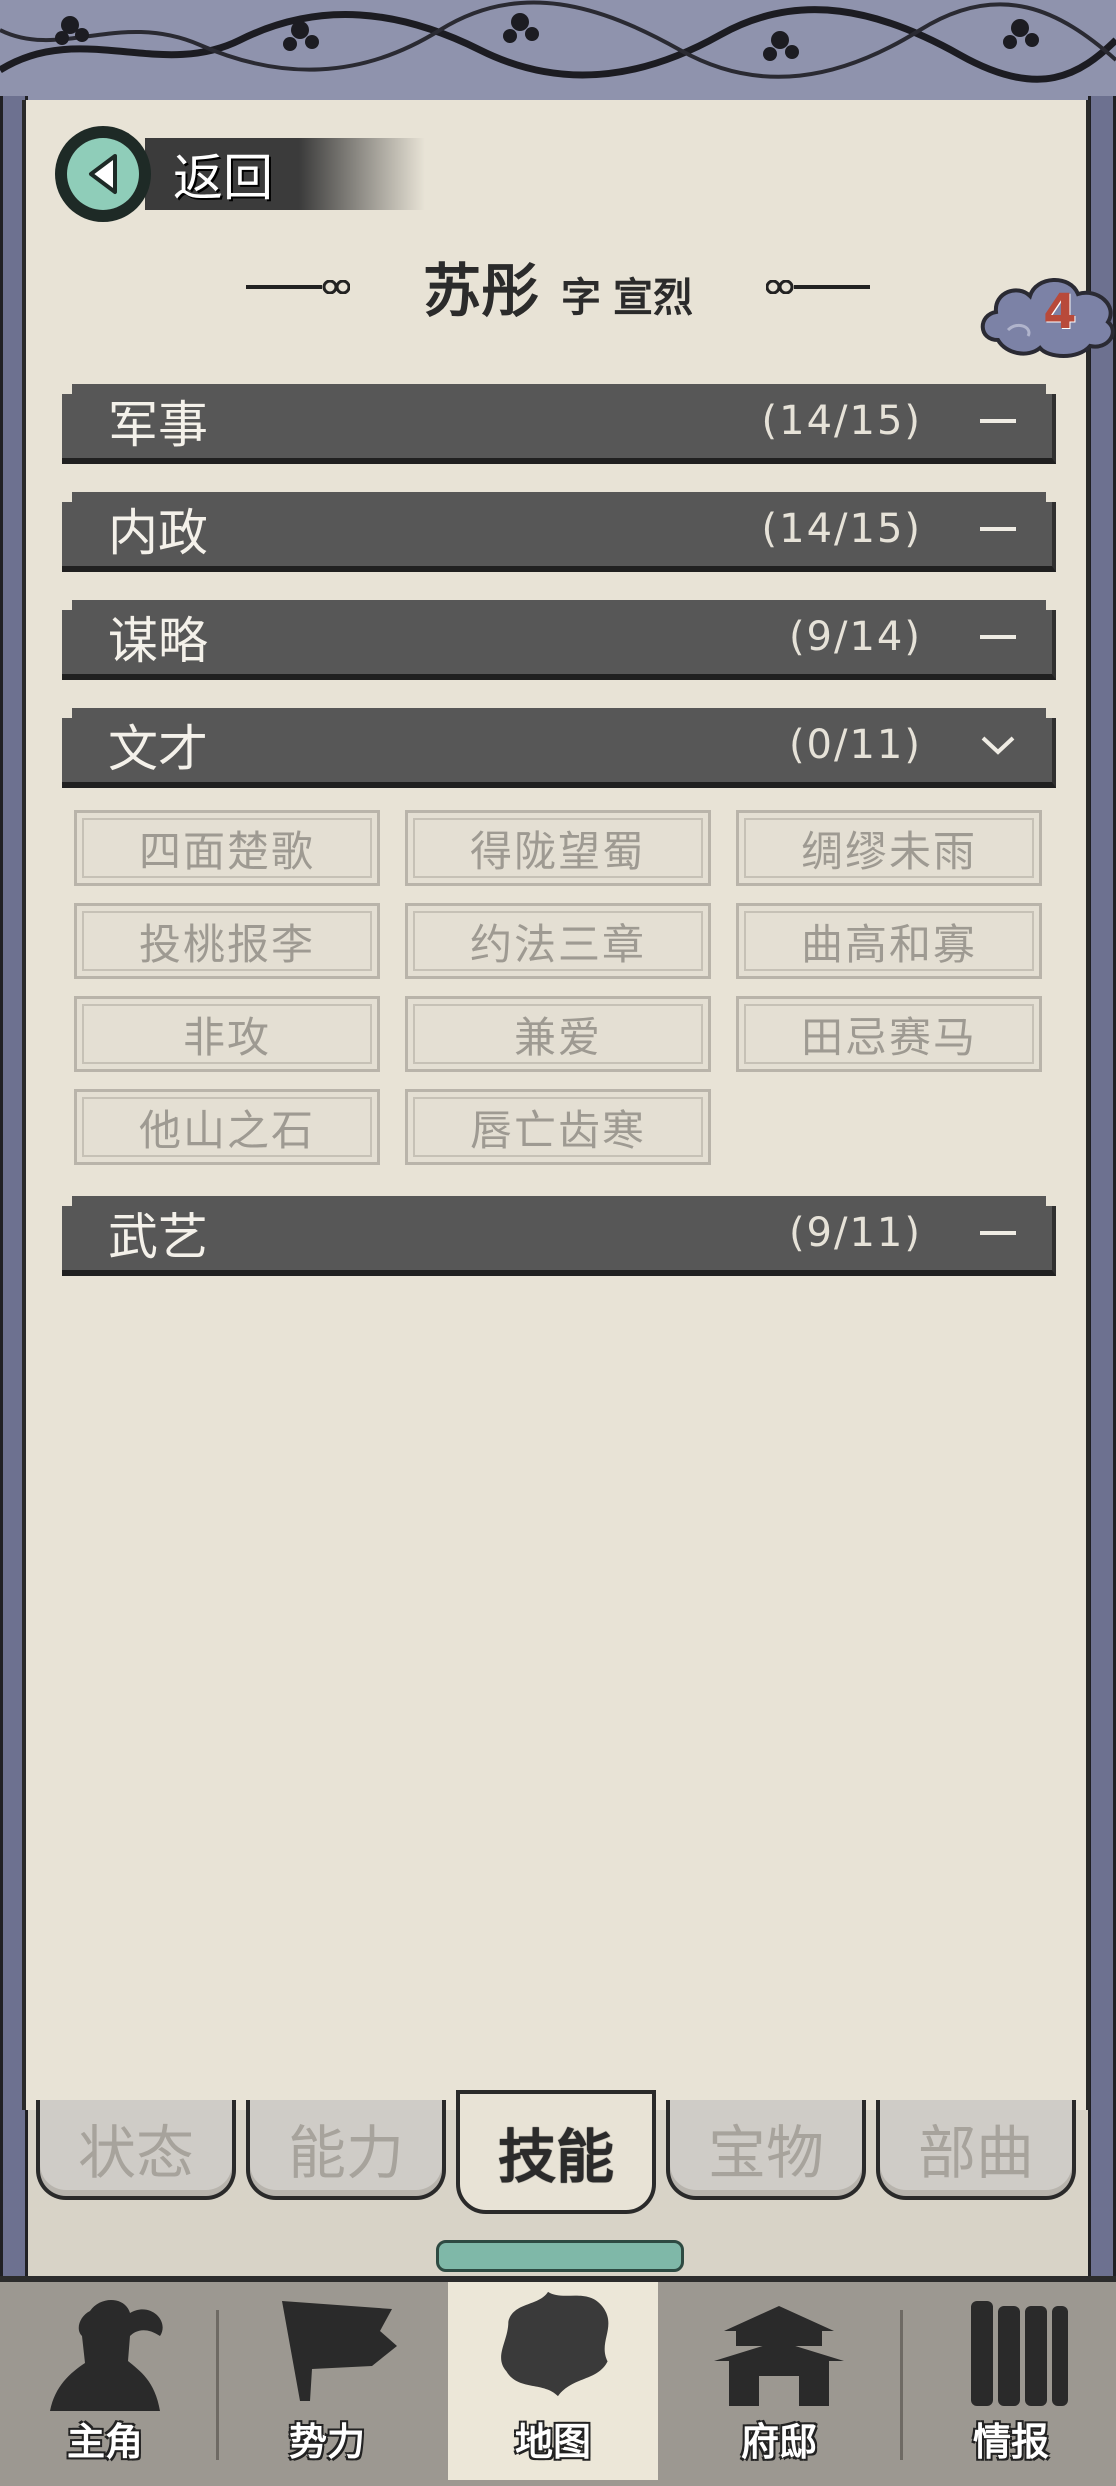 The width and height of the screenshot is (1116, 2486). Describe the element at coordinates (559, 424) in the screenshot. I see `category-military: 军事 (14/15)` at that location.